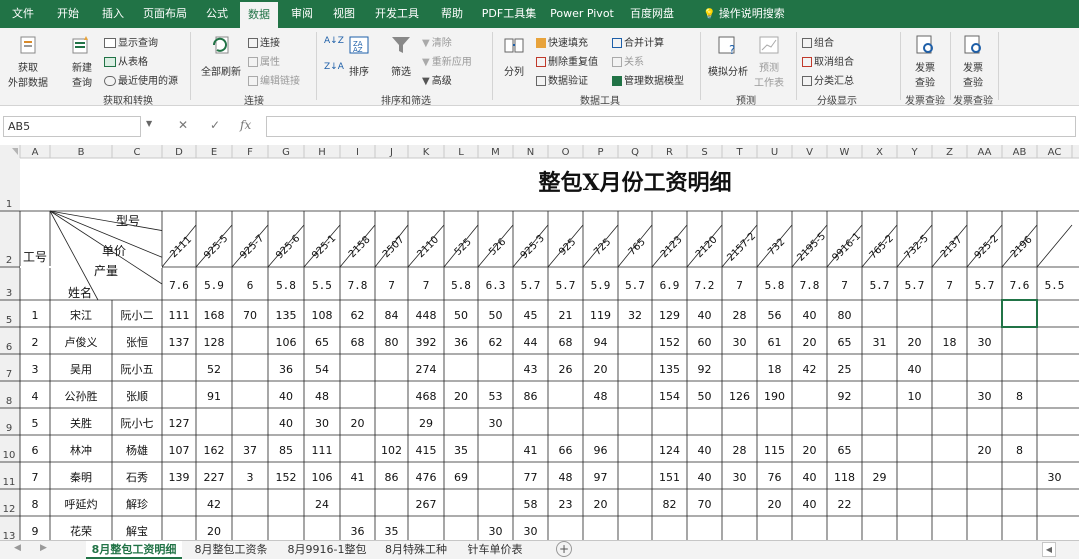 This screenshot has width=1079, height=559. I want to click on worker-name-cell: 阮小五, so click(137, 369).